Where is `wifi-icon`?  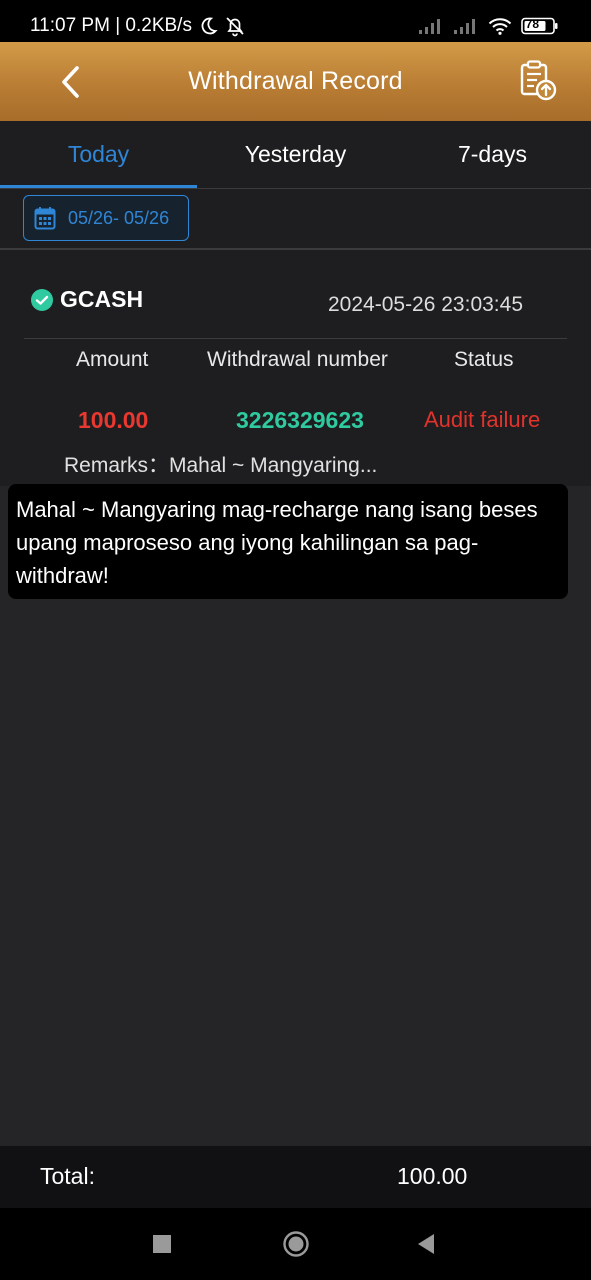
wifi-icon is located at coordinates (500, 26).